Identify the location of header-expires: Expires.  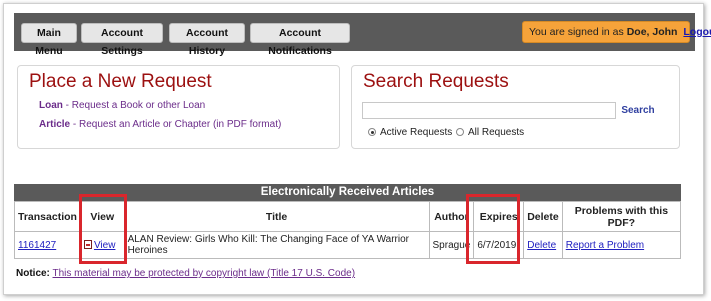
(499, 216).